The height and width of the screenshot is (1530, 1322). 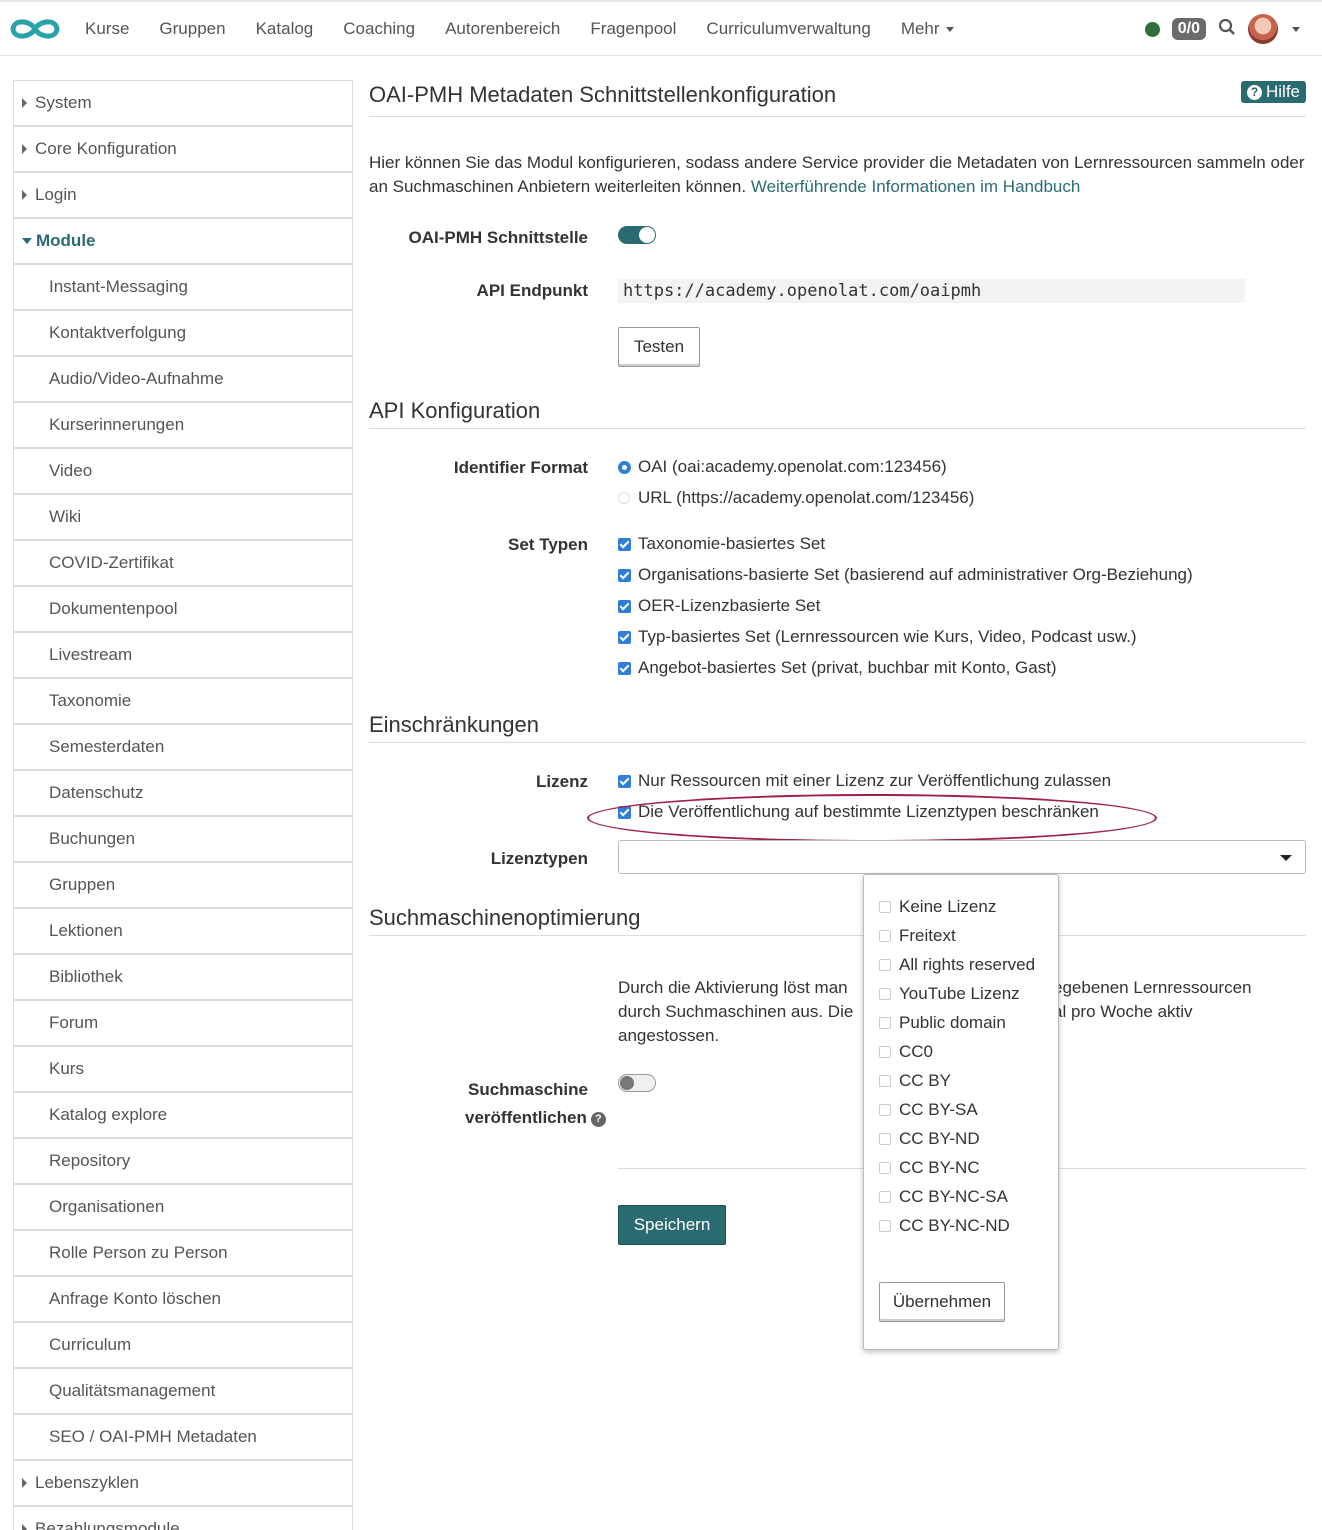 I want to click on search-publish-toggle, so click(x=637, y=1083).